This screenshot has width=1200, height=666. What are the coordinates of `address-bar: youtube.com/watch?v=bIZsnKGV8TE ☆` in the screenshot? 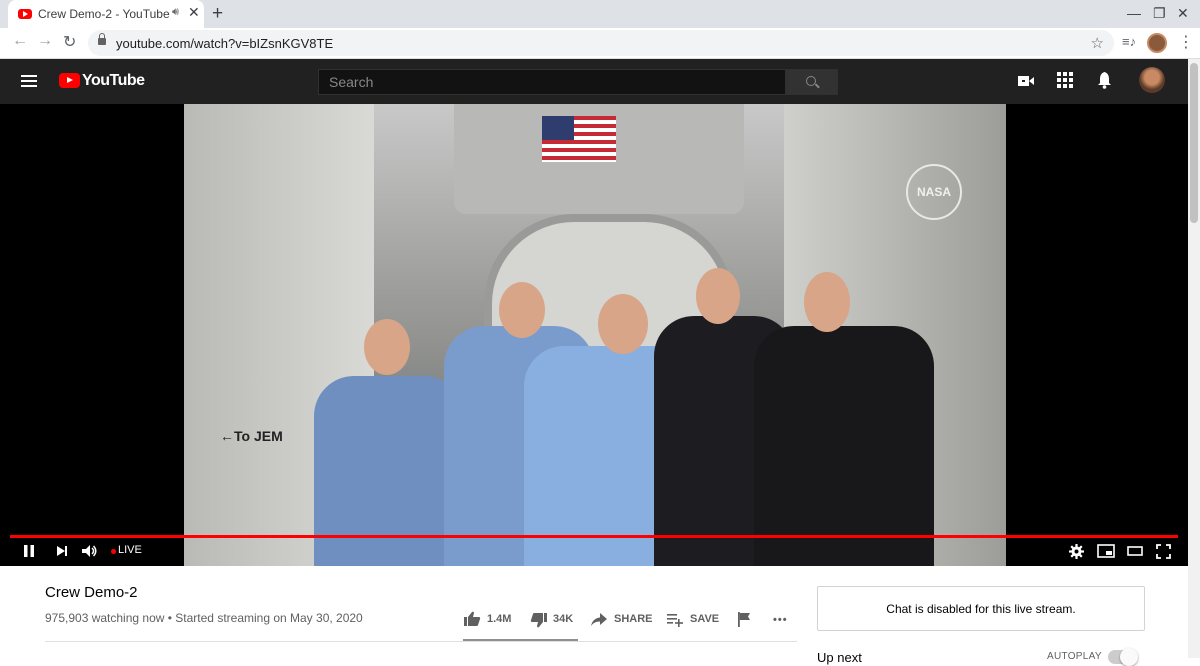 It's located at (601, 43).